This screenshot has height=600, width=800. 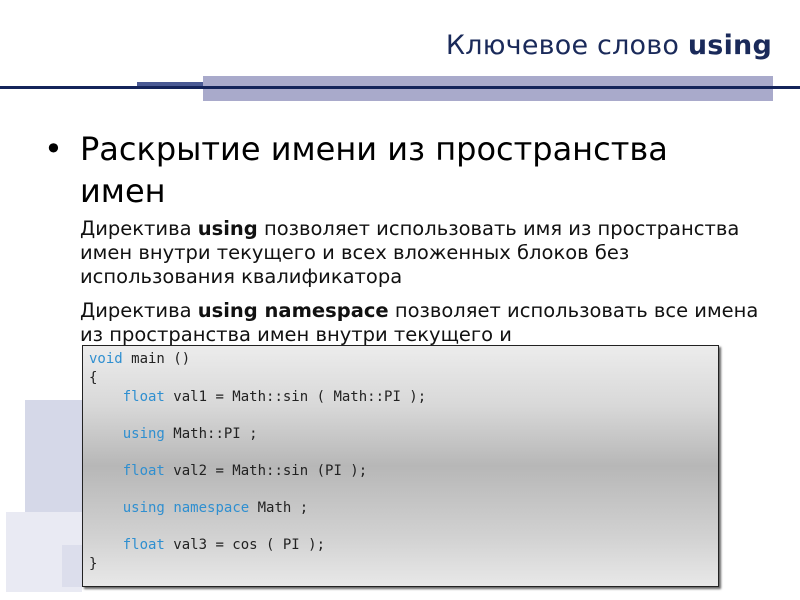 I want to click on code-text: val2 = Math::sin (PI );, so click(x=266, y=471).